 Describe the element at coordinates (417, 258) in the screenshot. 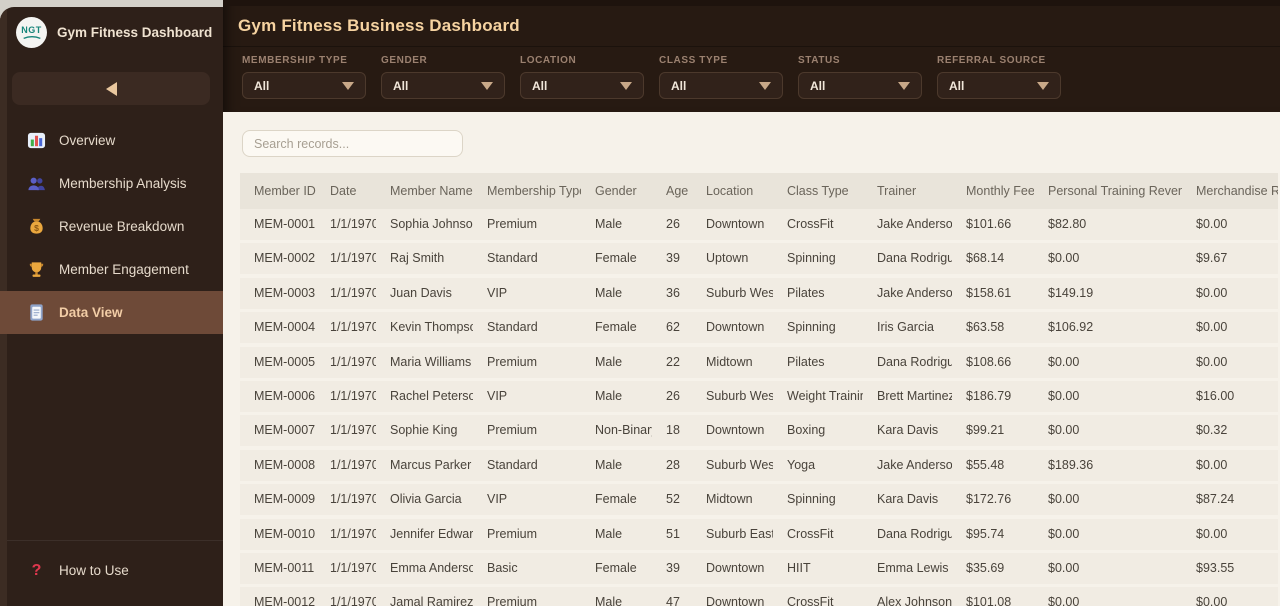

I see `table-cell: Raj Smith` at that location.